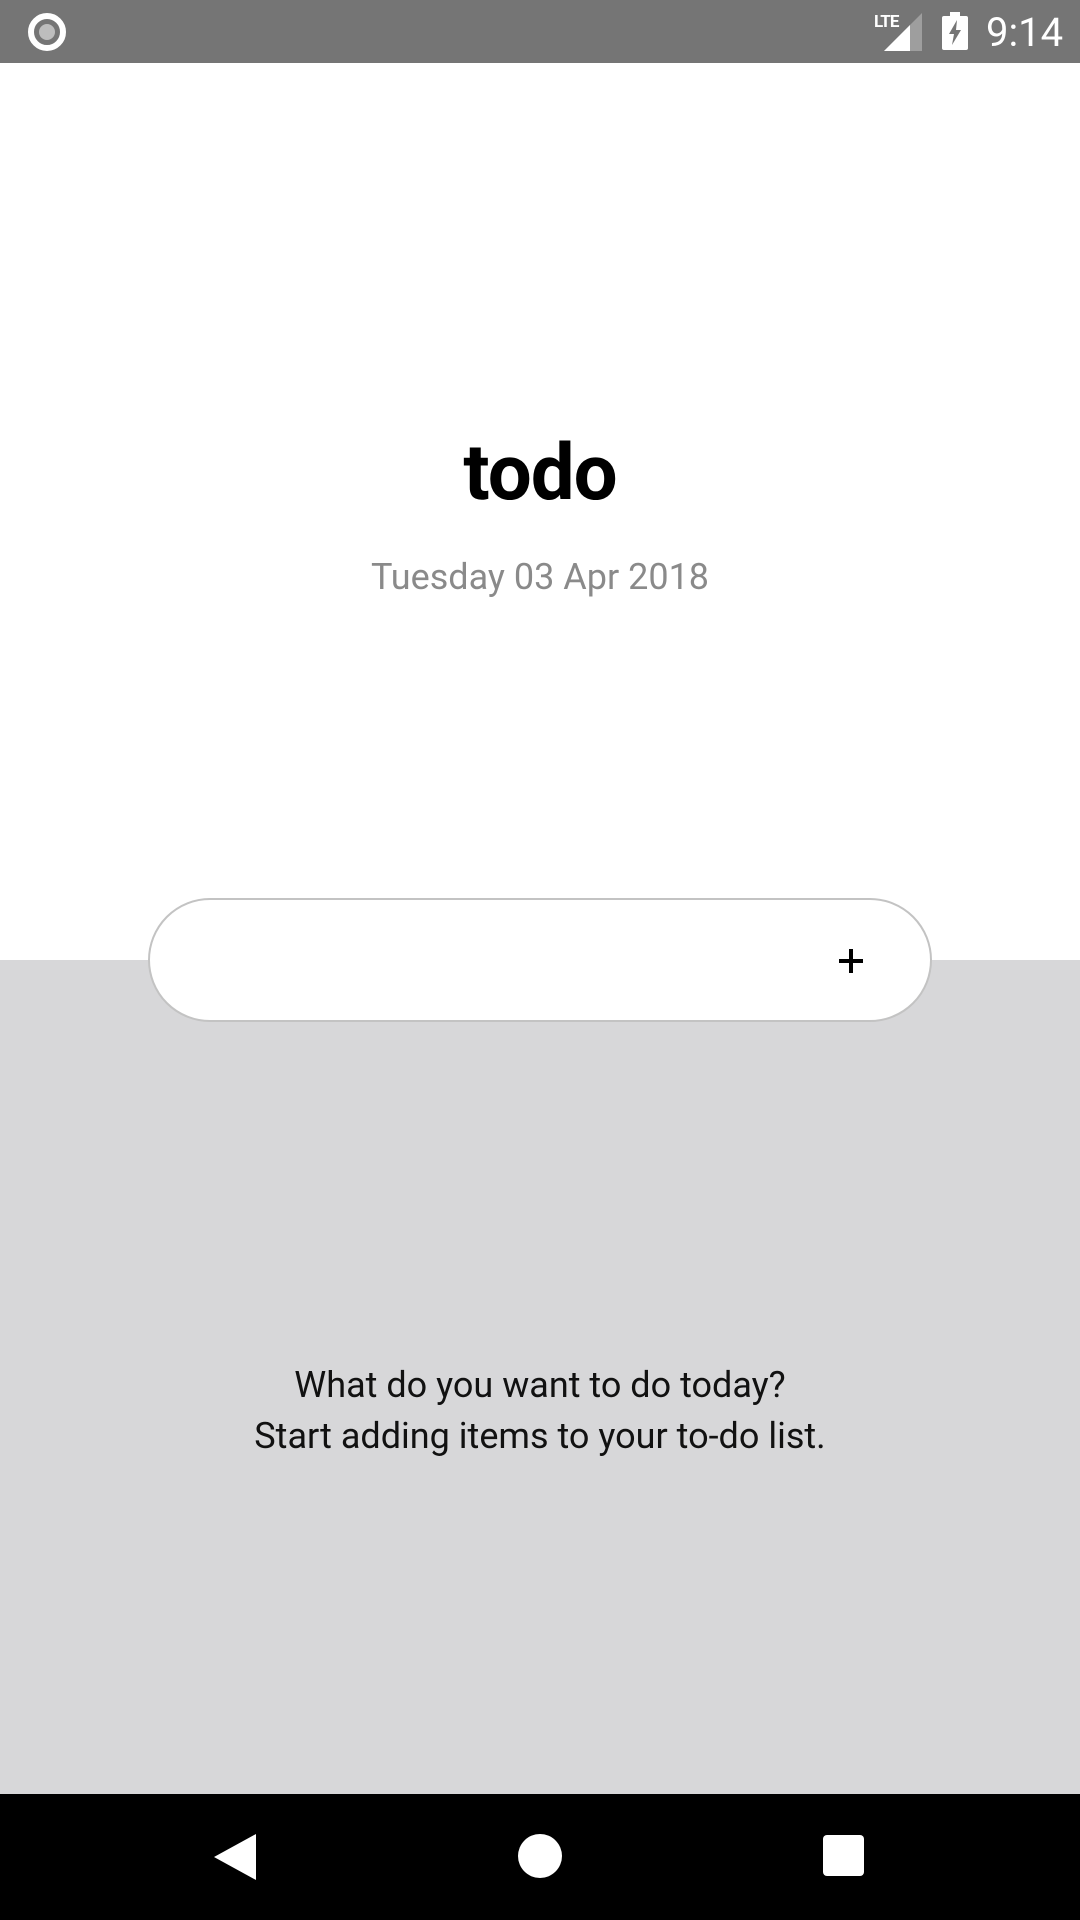 The image size is (1080, 1920). I want to click on status-time: 9:14, so click(1025, 32).